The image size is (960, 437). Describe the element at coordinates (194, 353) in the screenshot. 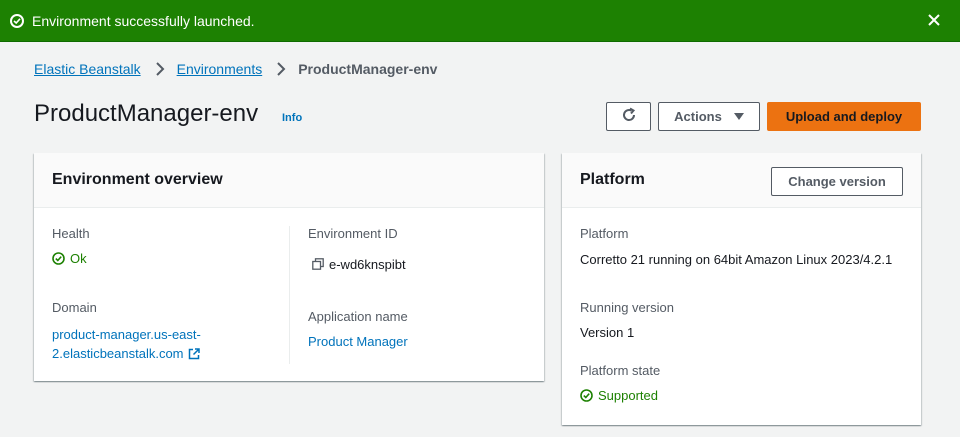

I see `external-link-icon` at that location.